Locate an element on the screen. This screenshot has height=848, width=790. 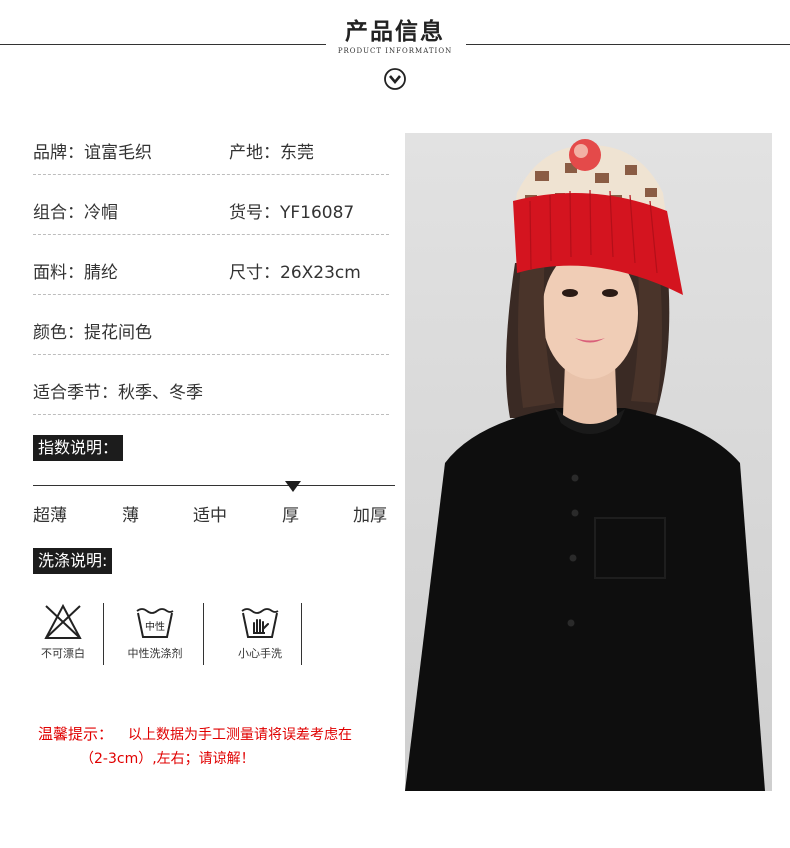
section-subtitle: PRODUCT INFORMATION is located at coordinates (395, 51).